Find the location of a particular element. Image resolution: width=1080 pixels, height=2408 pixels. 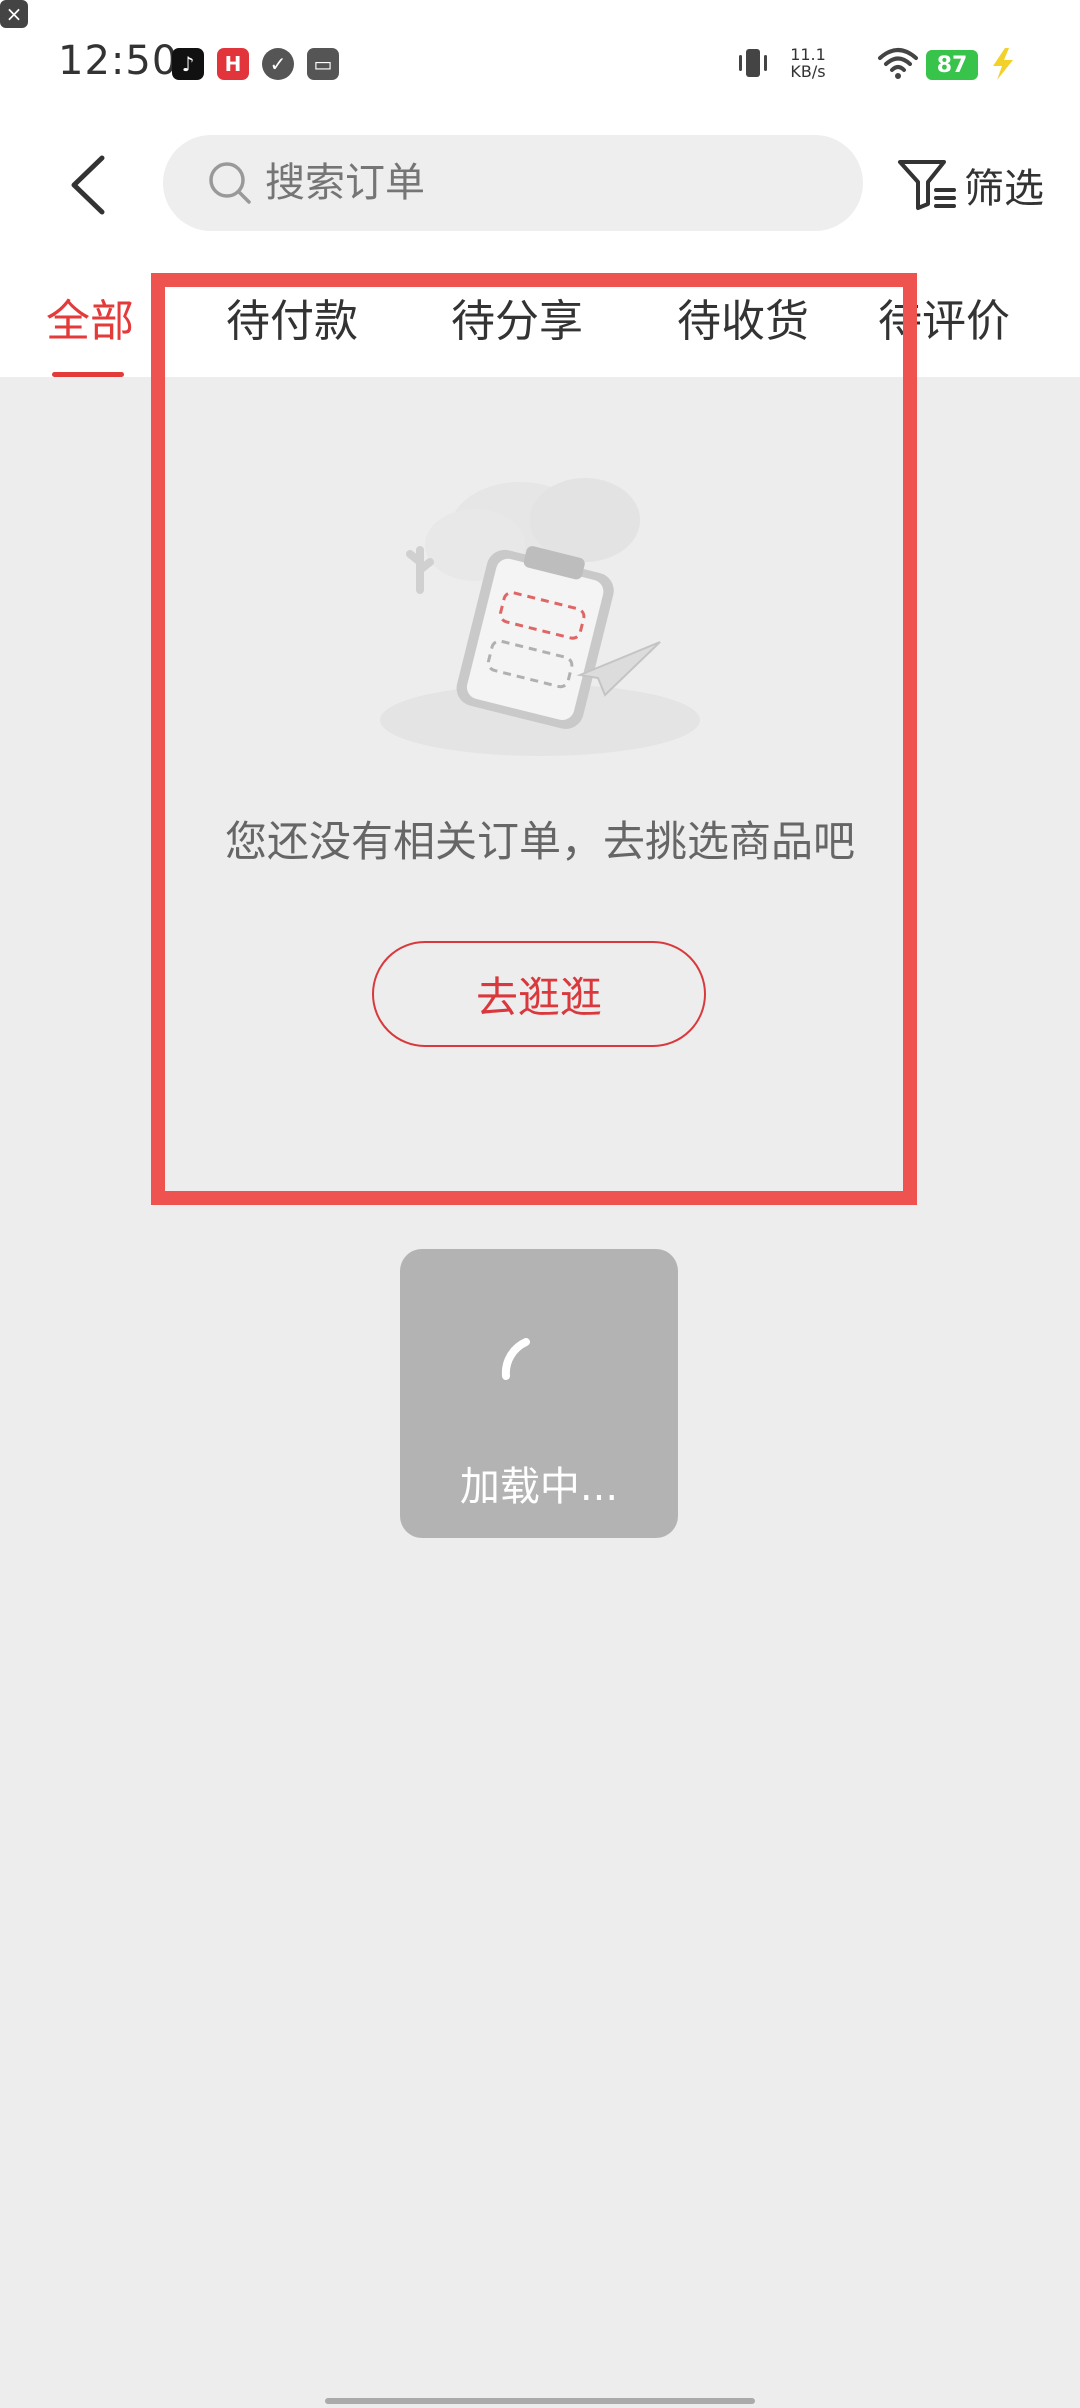

status-time: 12:50 is located at coordinates (118, 61).